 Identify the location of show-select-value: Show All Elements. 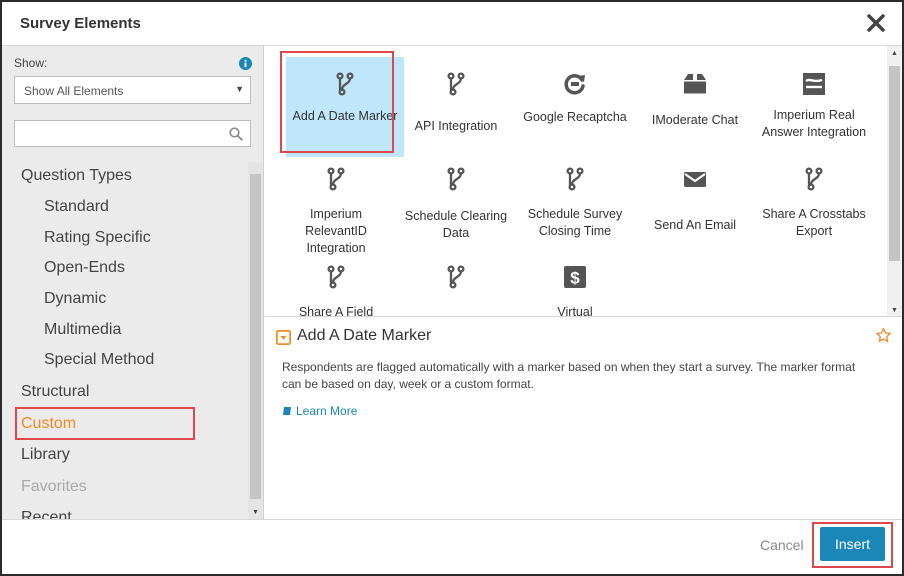
(74, 91).